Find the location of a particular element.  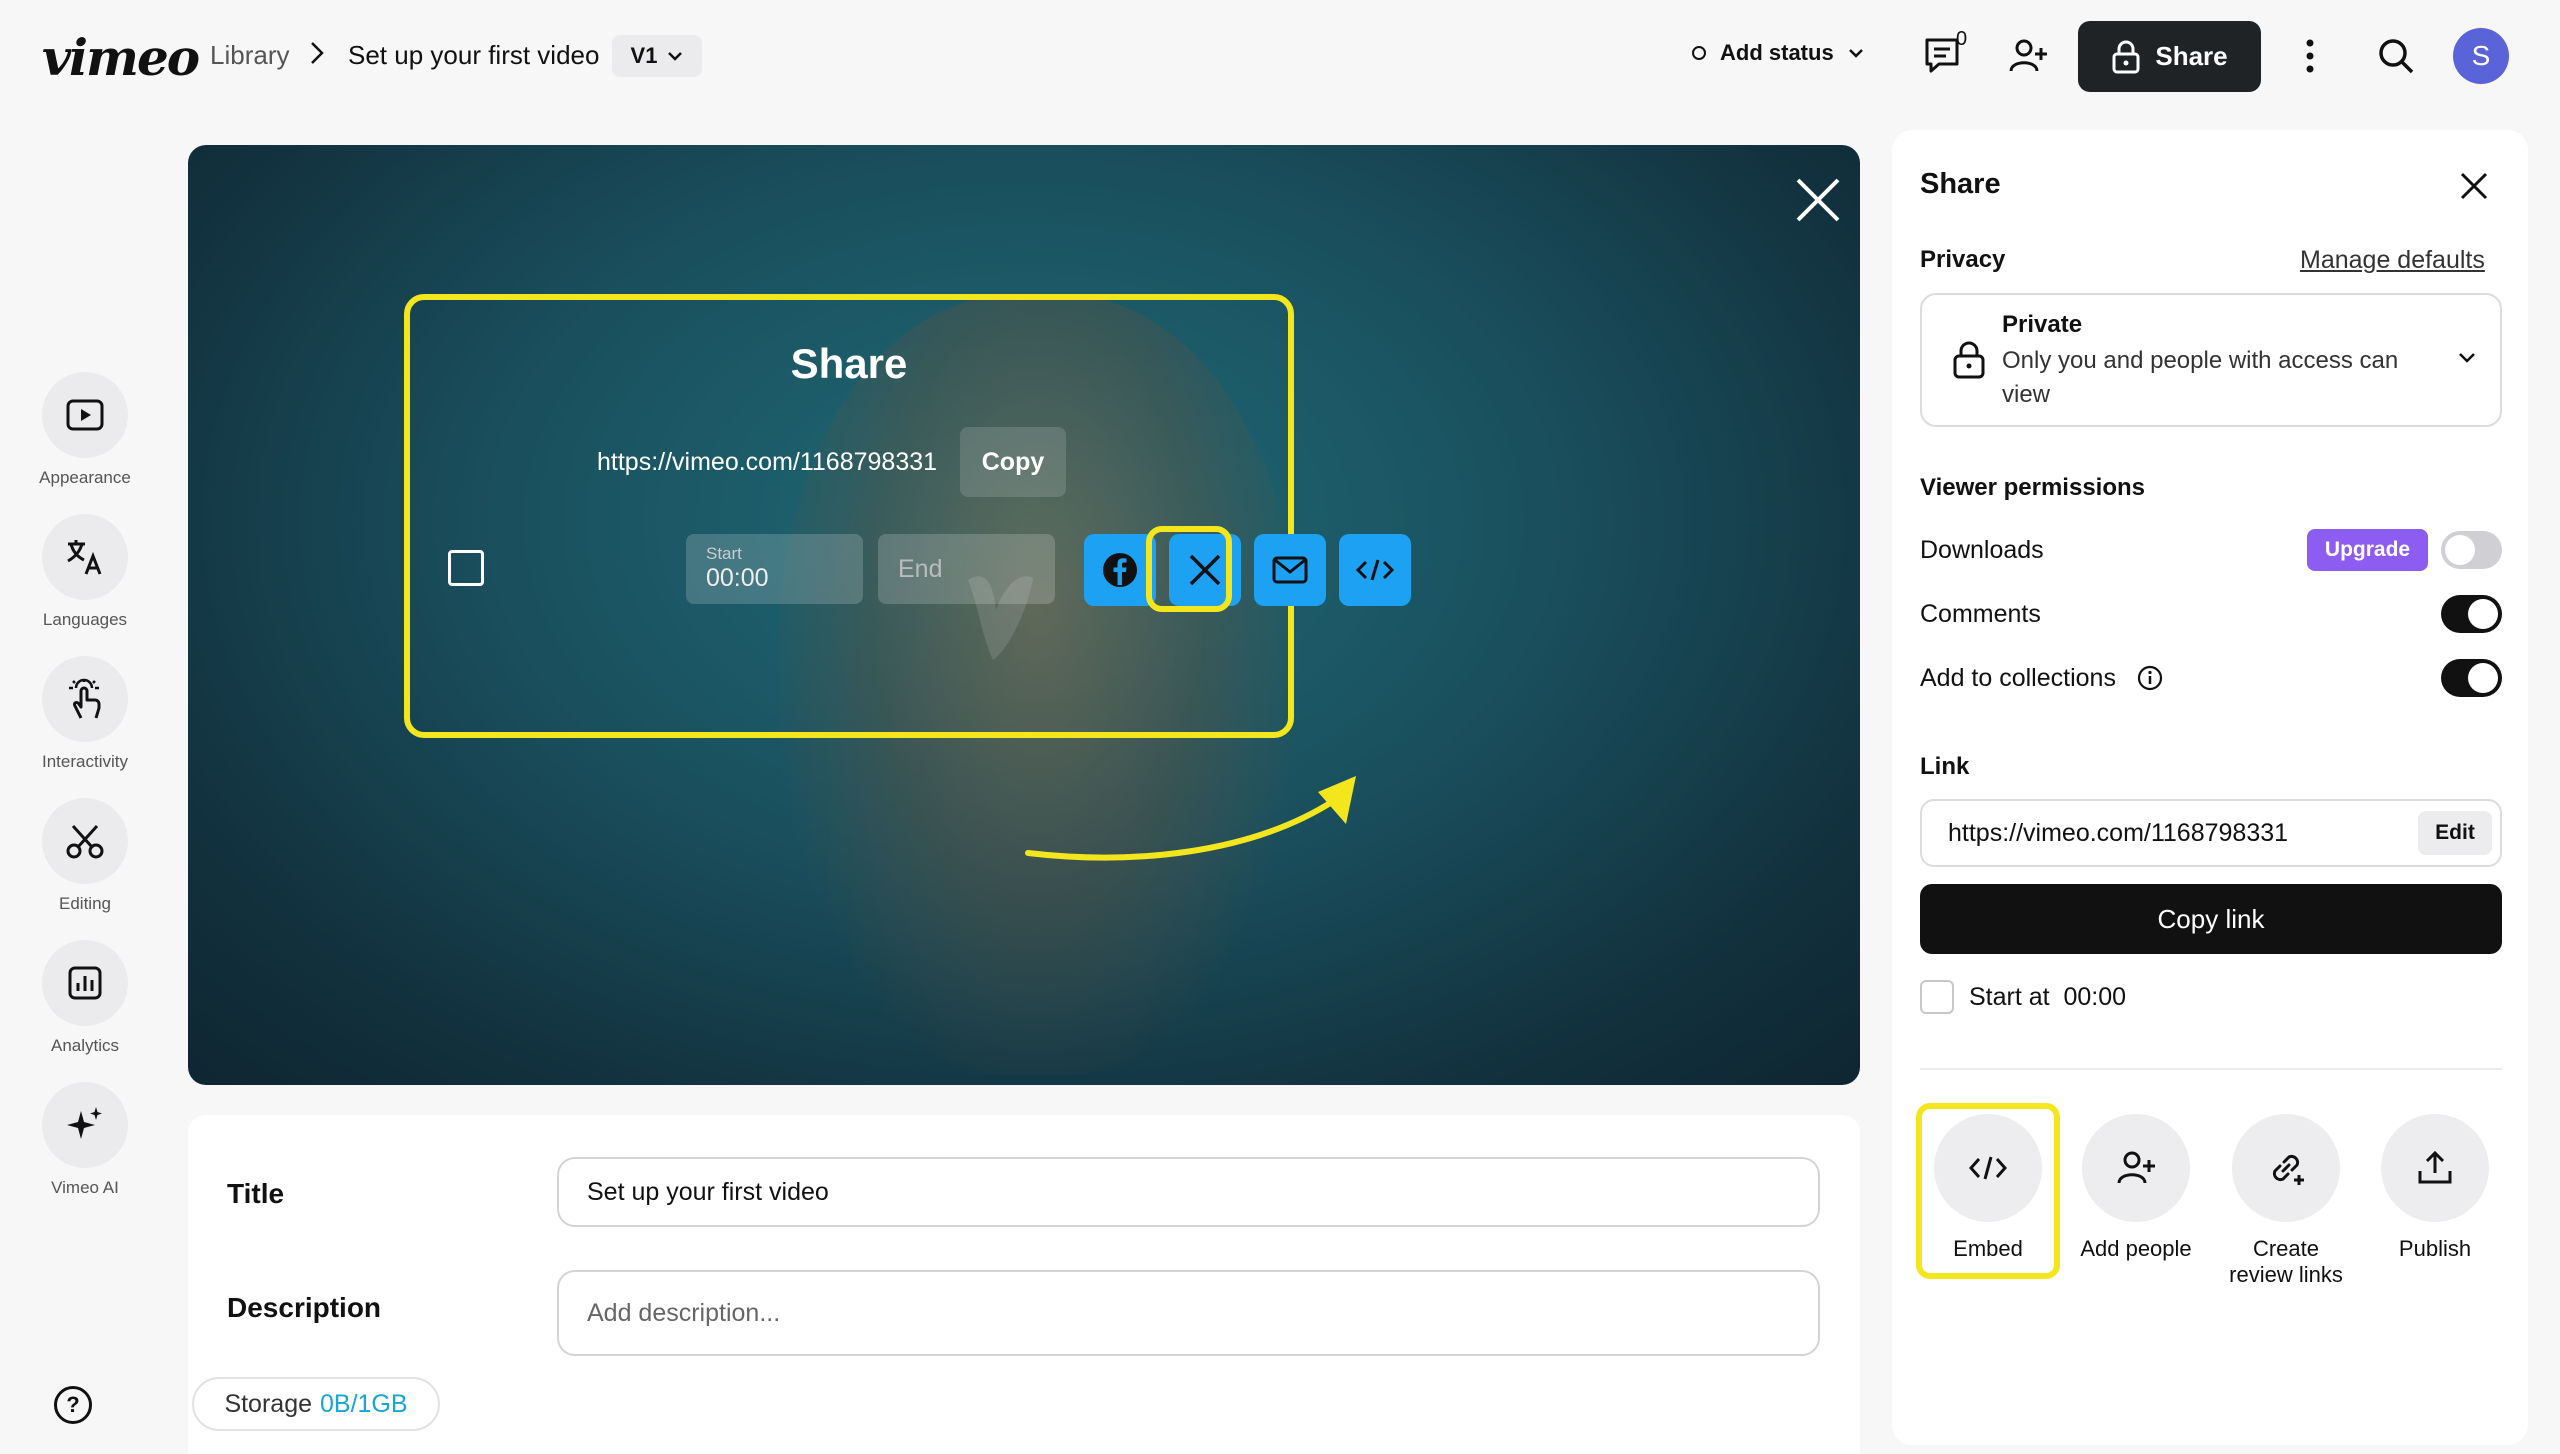

create-review-links-label: Create review links is located at coordinates (2286, 1261).